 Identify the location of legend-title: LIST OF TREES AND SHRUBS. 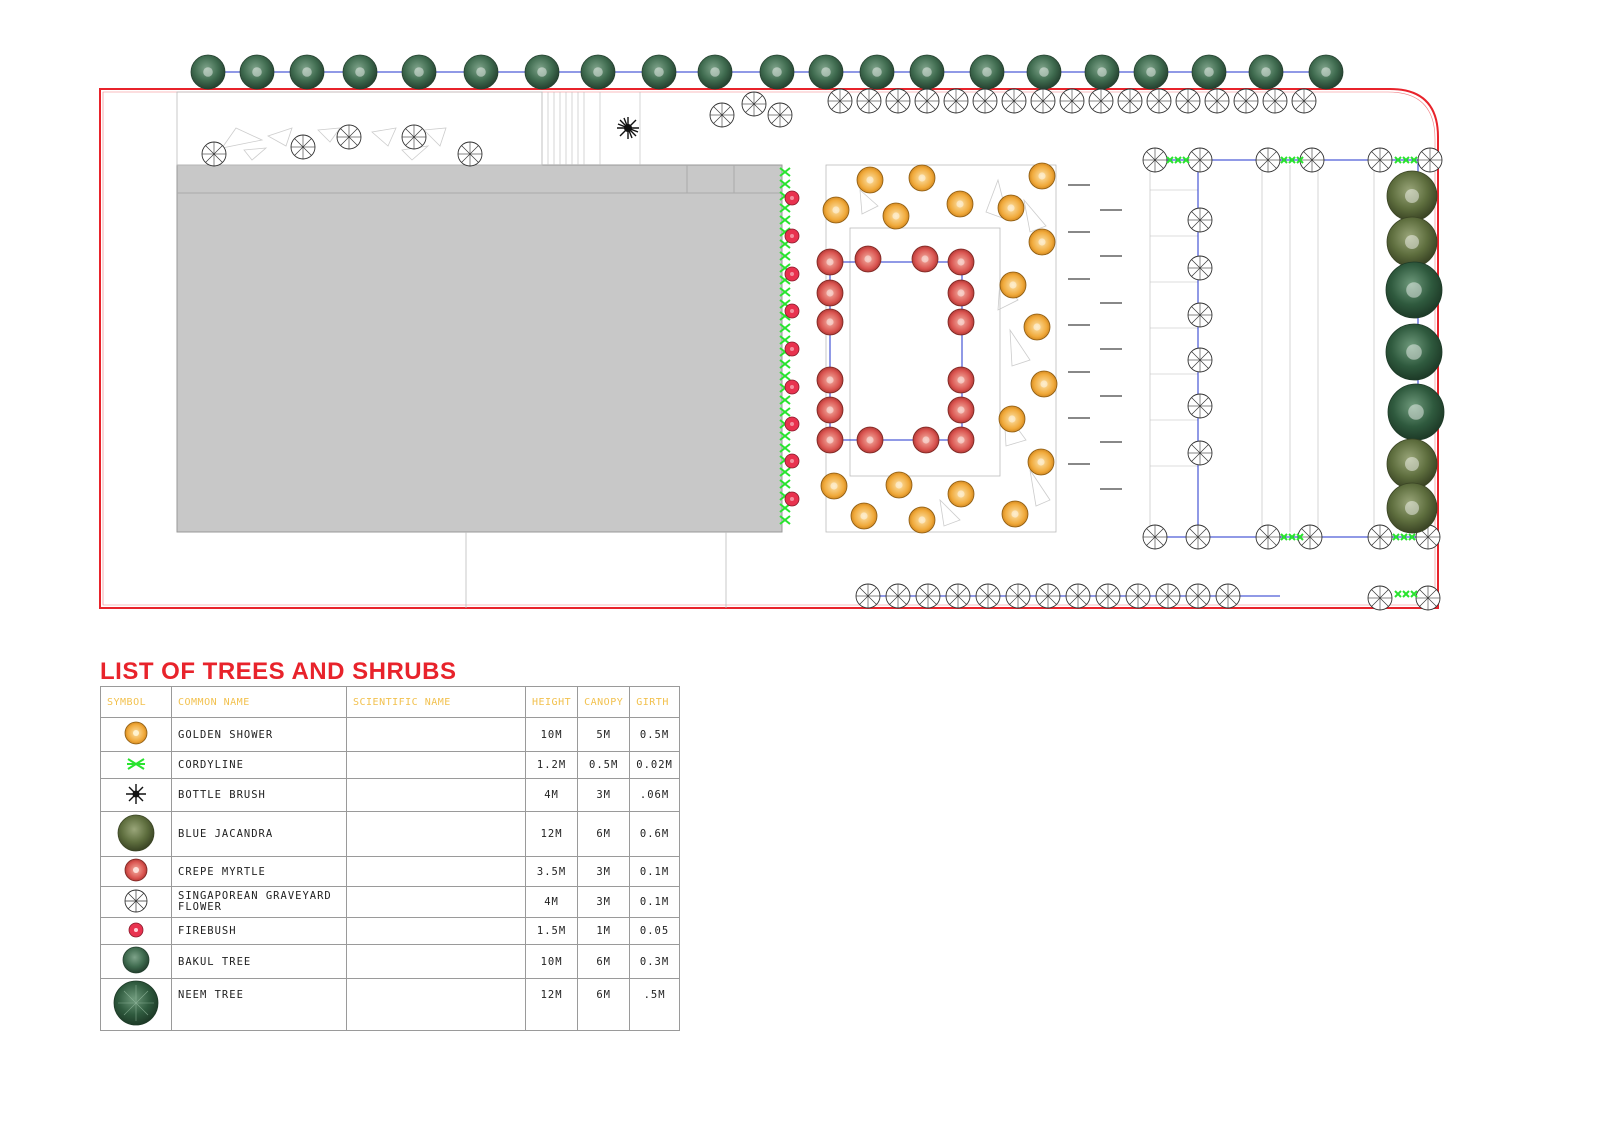
(278, 671).